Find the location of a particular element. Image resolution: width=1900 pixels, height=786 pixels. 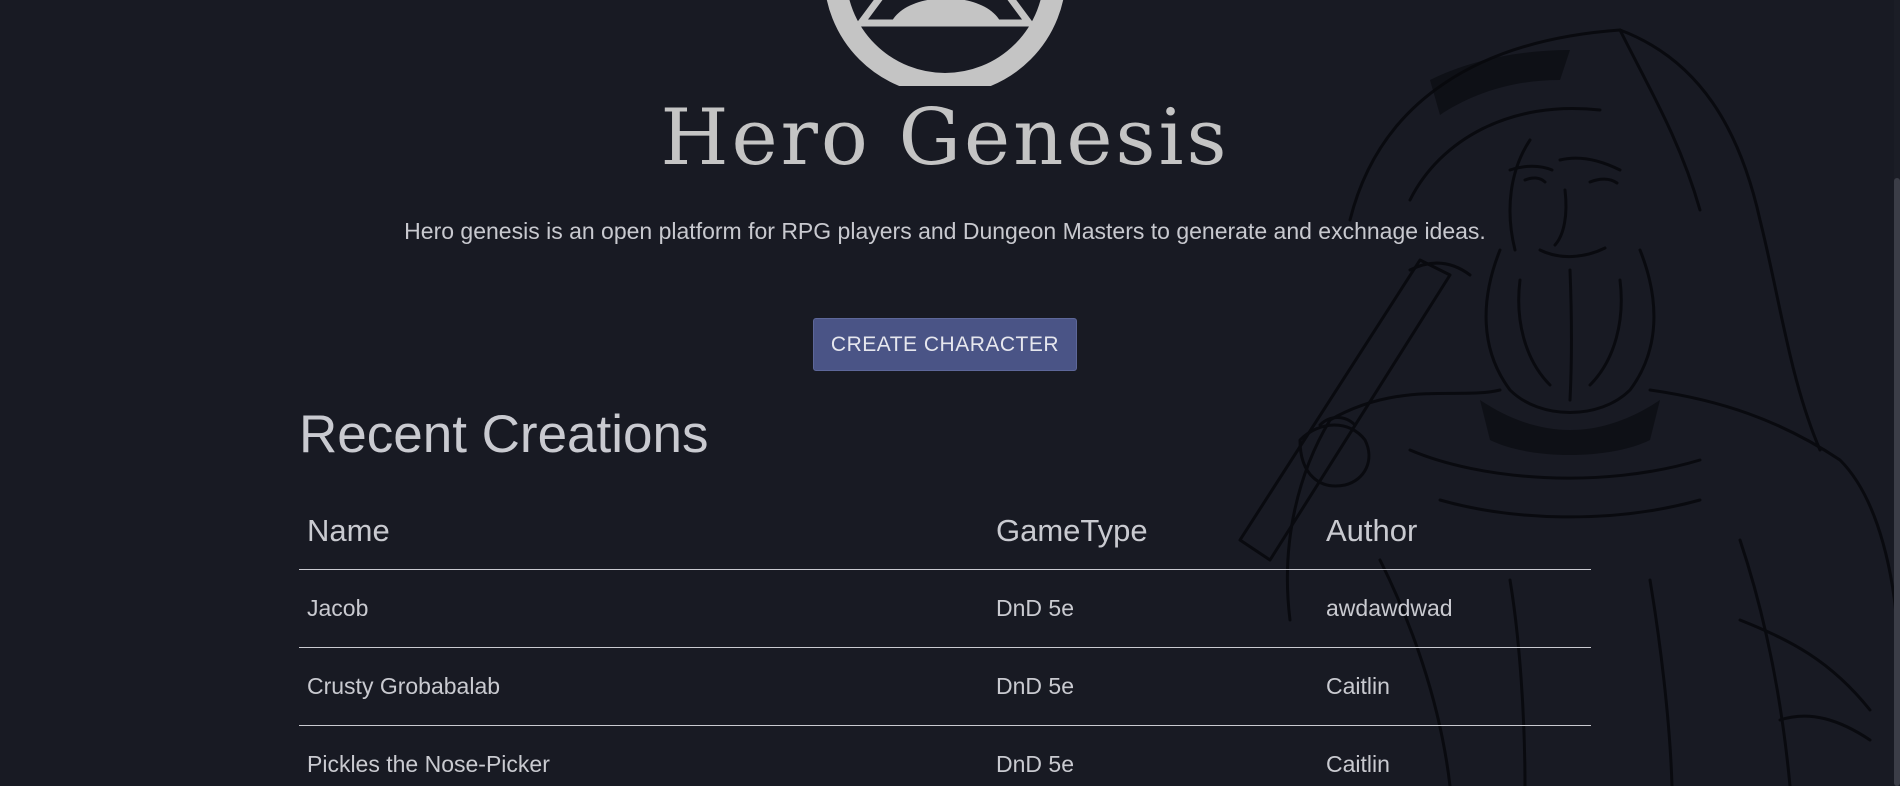

recent-creations-title: Recent Creations is located at coordinates (504, 434).